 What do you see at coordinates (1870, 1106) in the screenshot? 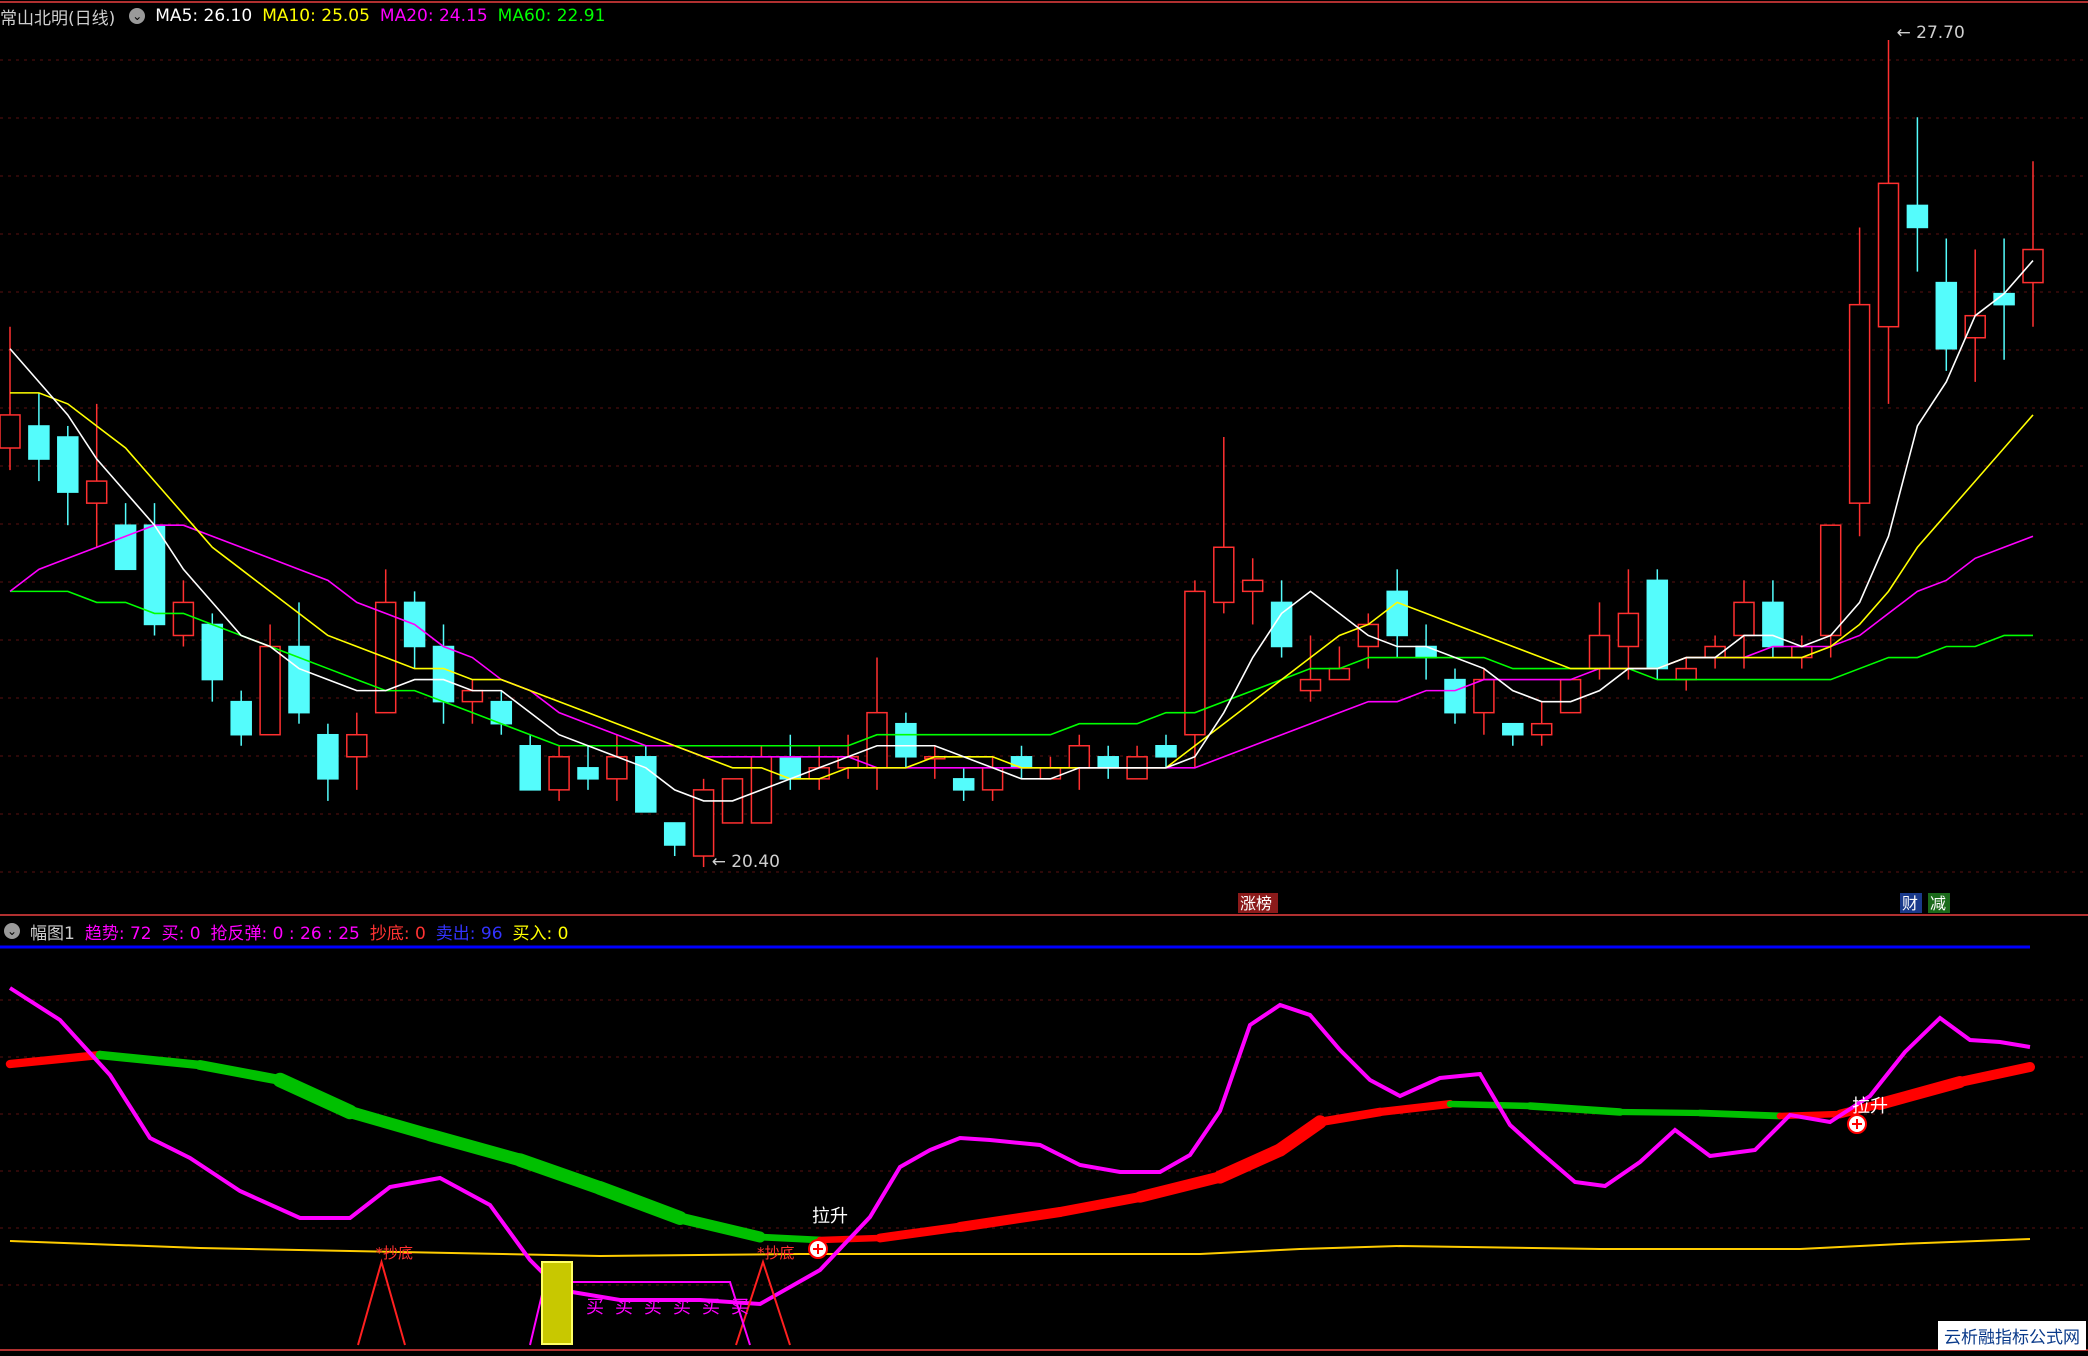
I see `pull-up-label: 拉升` at bounding box center [1870, 1106].